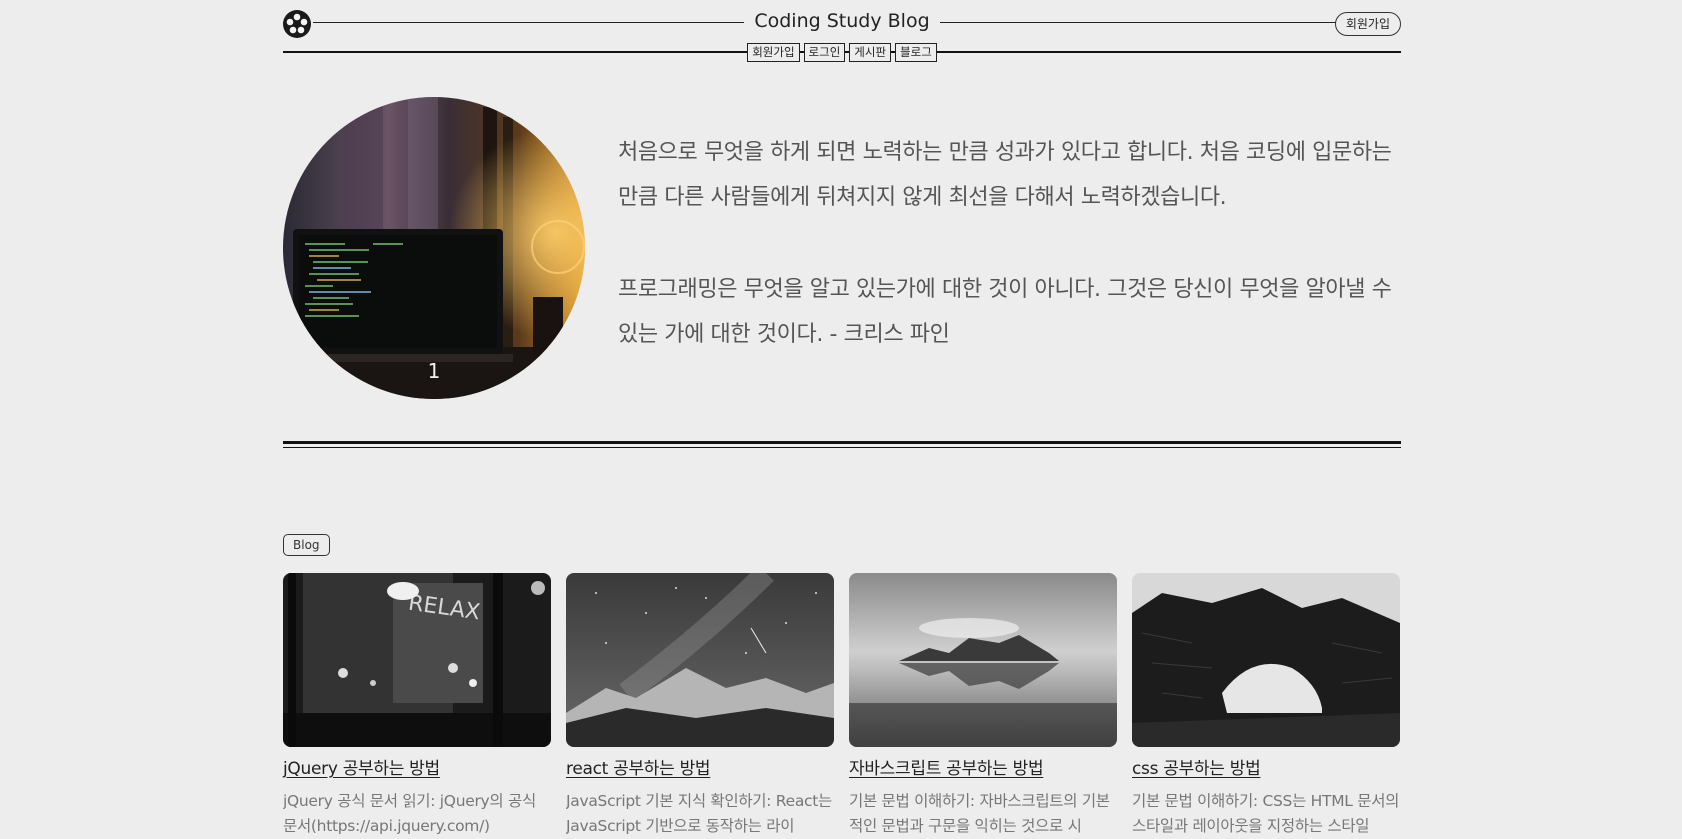 Image resolution: width=1682 pixels, height=839 pixels. I want to click on nav-item-login: 로그인, so click(824, 52).